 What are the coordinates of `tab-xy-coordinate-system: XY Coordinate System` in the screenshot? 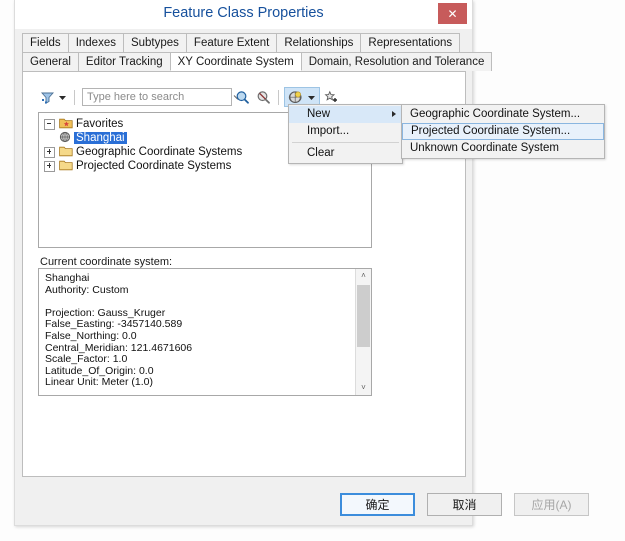 It's located at (235, 61).